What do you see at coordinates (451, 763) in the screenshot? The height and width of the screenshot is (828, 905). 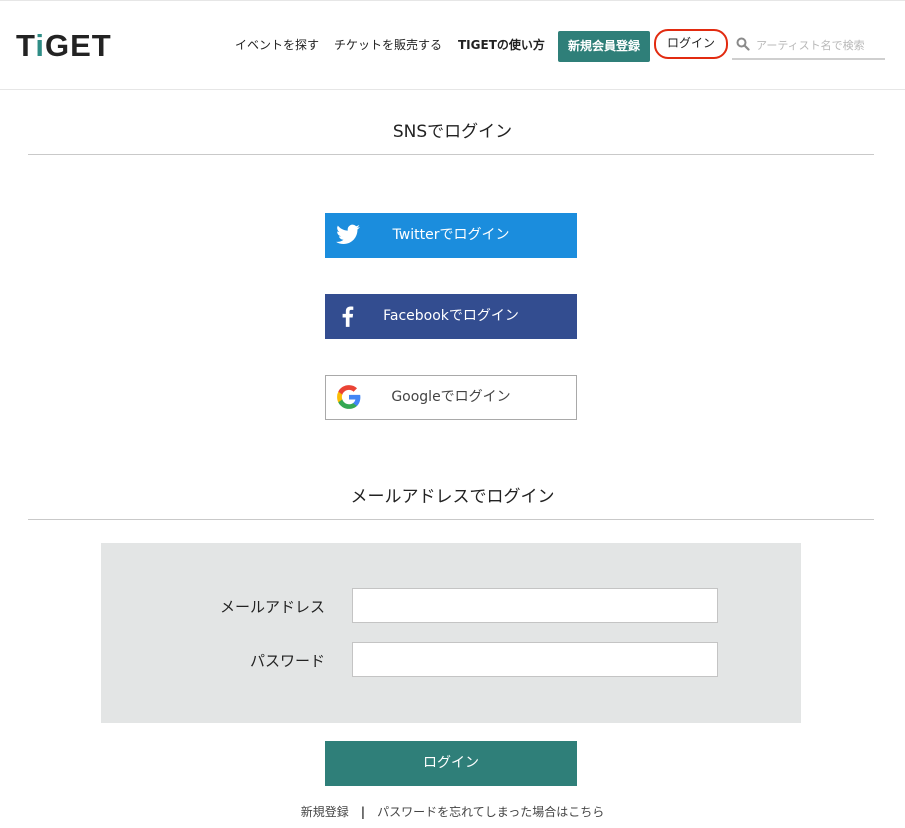 I see `login-submit-button: ログイン` at bounding box center [451, 763].